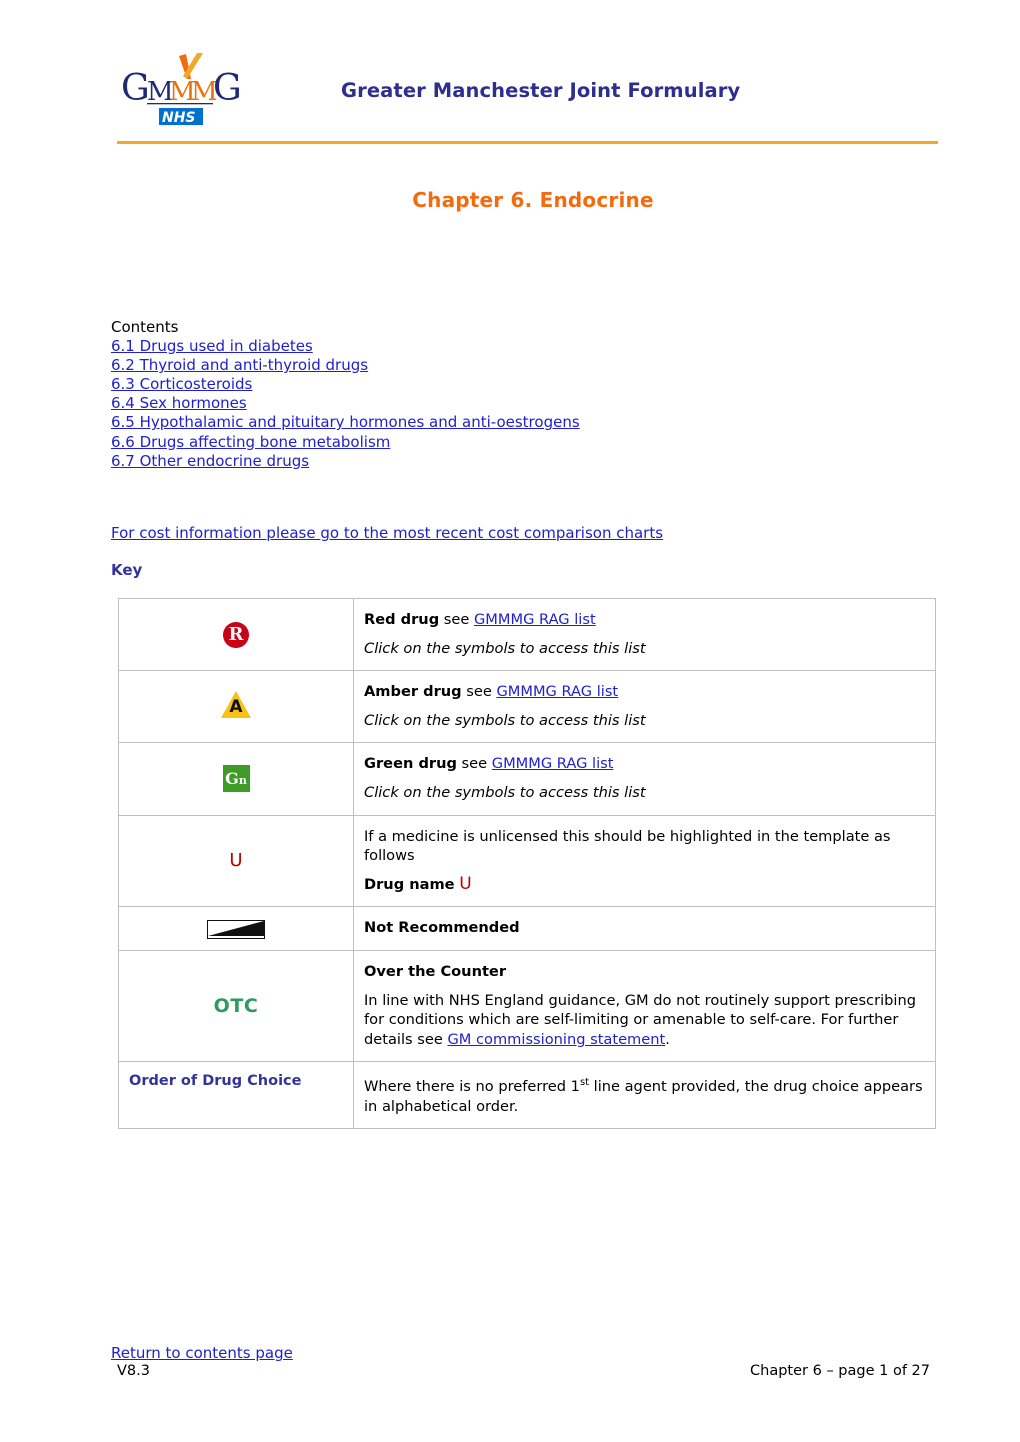 This screenshot has width=1020, height=1442. I want to click on otc-icon: OTC, so click(236, 1006).